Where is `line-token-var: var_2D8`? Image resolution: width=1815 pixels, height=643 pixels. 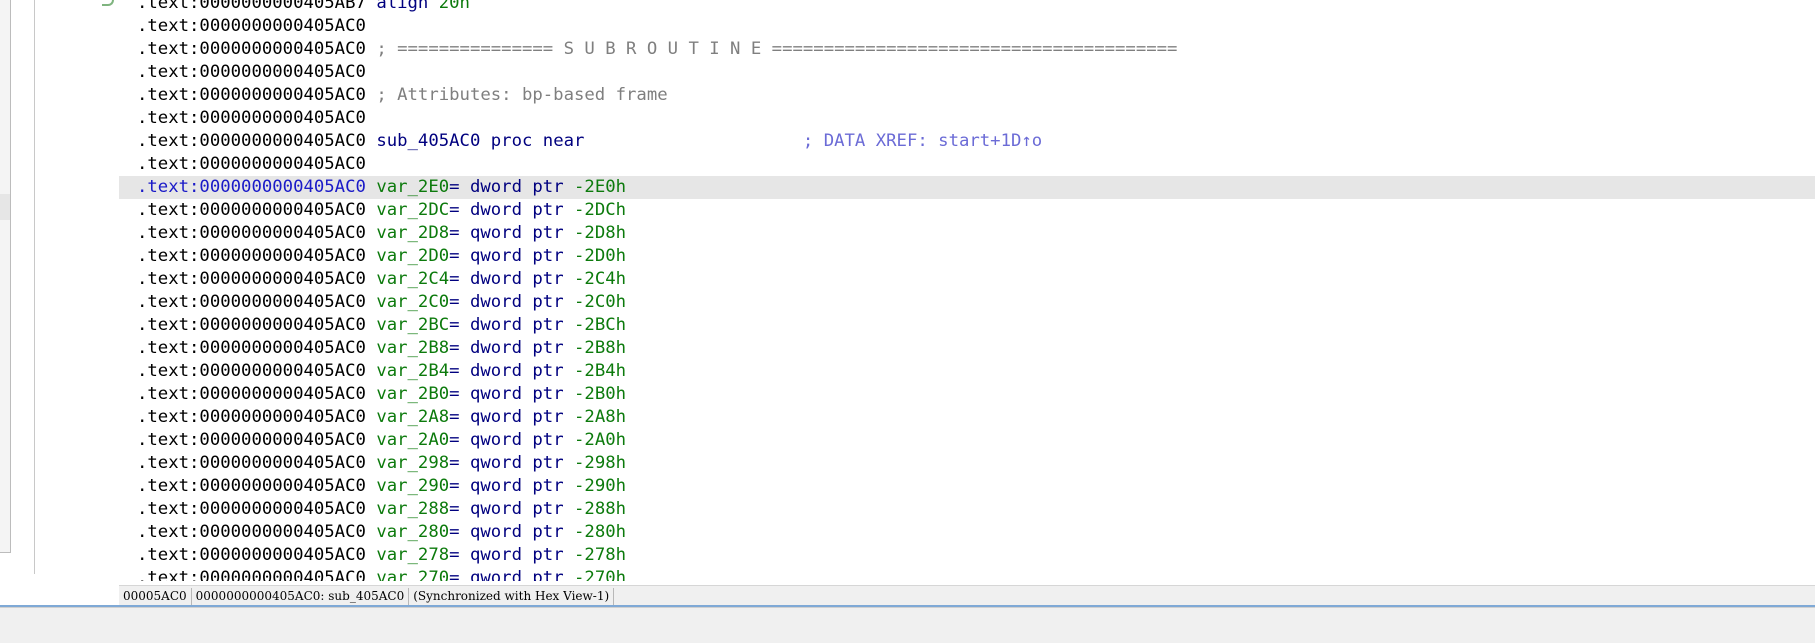 line-token-var: var_2D8 is located at coordinates (412, 233).